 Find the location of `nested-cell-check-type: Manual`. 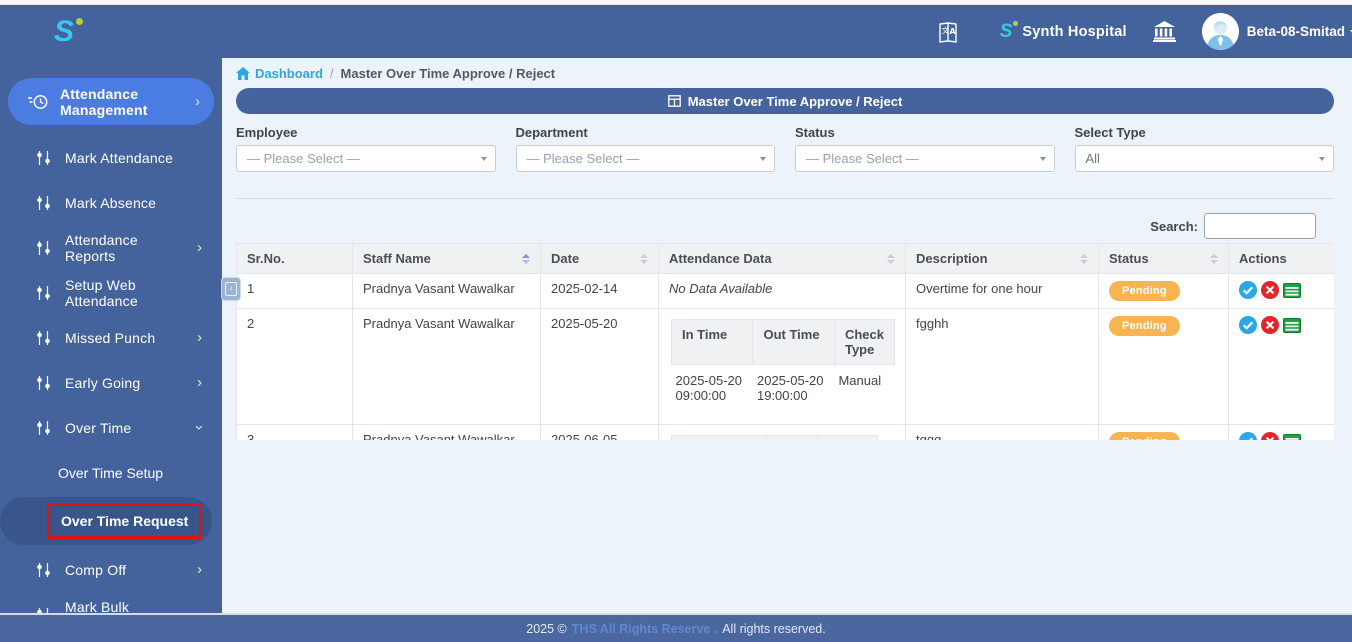

nested-cell-check-type: Manual is located at coordinates (860, 380).